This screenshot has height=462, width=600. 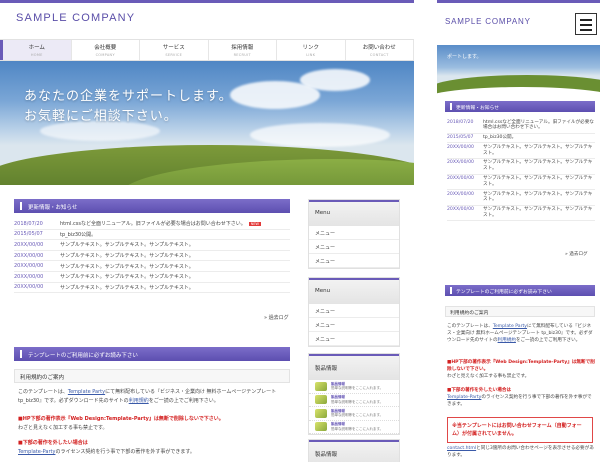 What do you see at coordinates (242, 55) in the screenshot?
I see `nav-sublabel: RECRUIT` at bounding box center [242, 55].